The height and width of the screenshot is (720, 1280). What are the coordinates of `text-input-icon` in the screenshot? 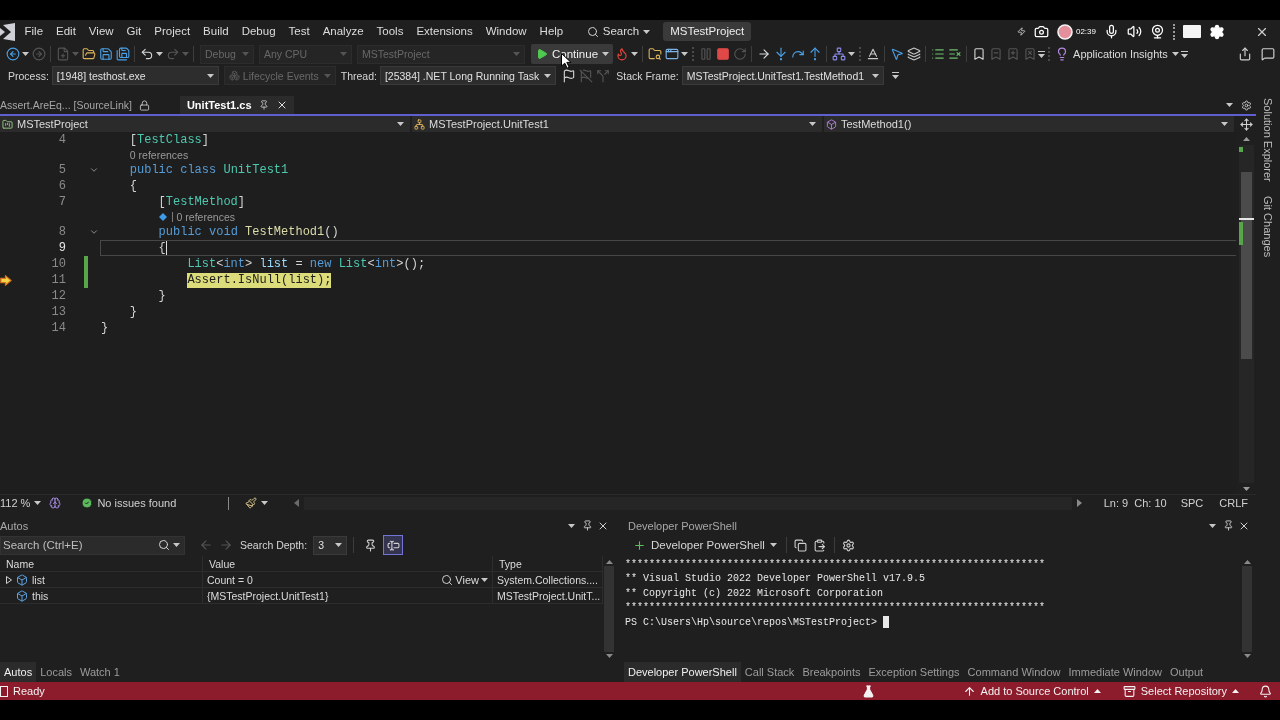 It's located at (393, 545).